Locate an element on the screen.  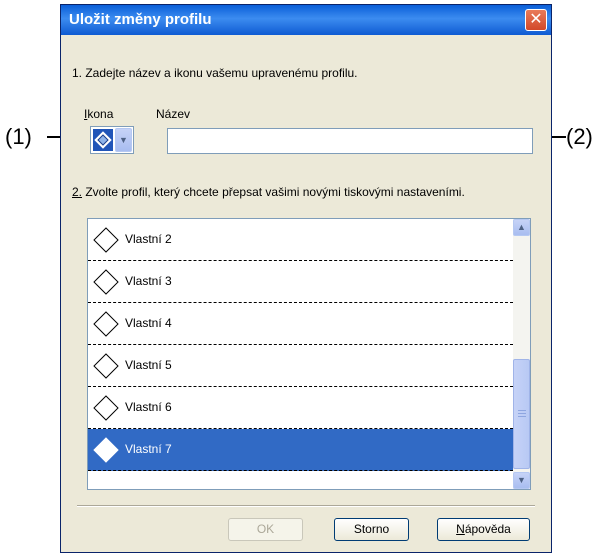
list-item: Vlastní 4 is located at coordinates (300, 324).